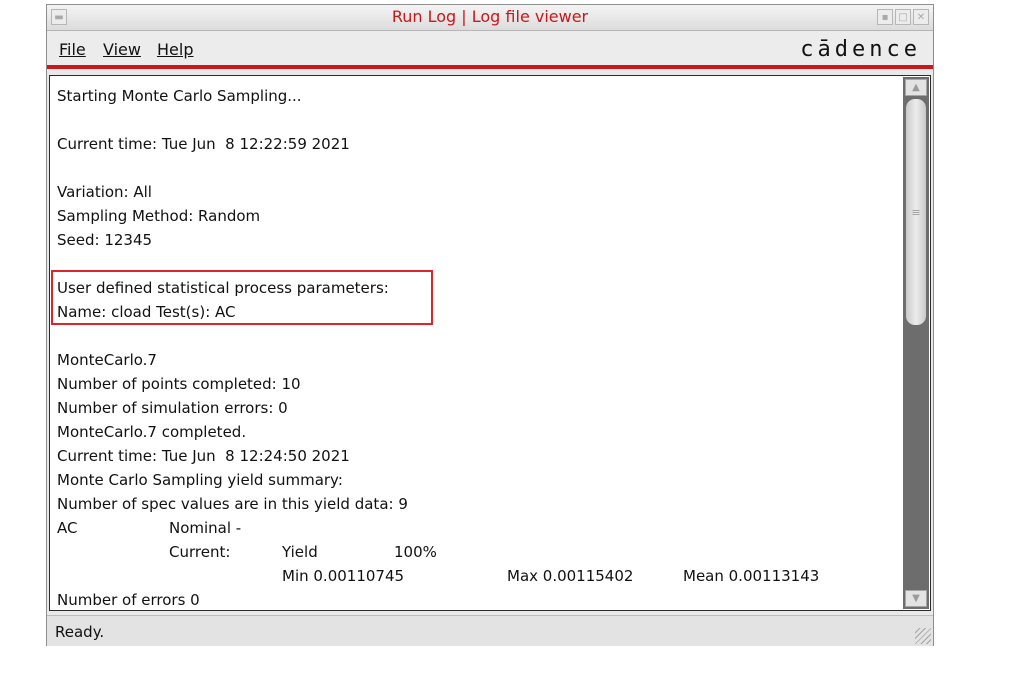 The height and width of the screenshot is (684, 1013). What do you see at coordinates (478, 552) in the screenshot?
I see `yield-row-current: Current: Yield 100%` at bounding box center [478, 552].